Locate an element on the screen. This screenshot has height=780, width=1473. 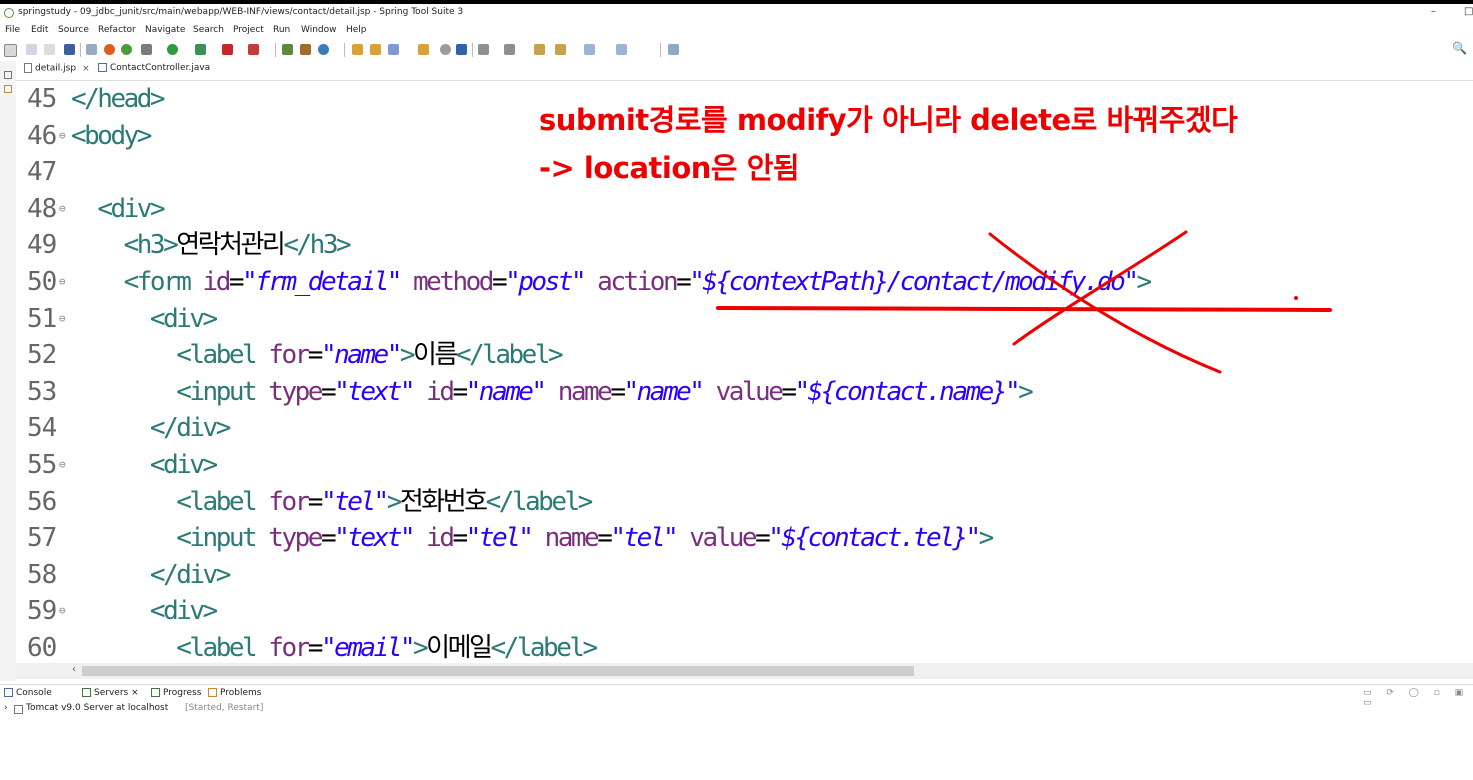
tab-console: Console is located at coordinates (28, 693).